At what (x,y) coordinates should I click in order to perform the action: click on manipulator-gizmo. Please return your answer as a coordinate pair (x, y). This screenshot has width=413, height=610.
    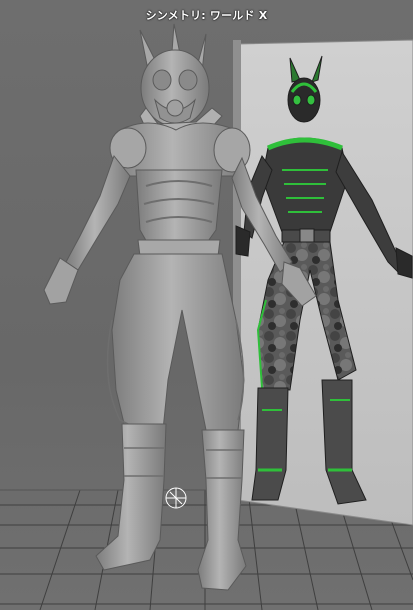
    Looking at the image, I should click on (176, 498).